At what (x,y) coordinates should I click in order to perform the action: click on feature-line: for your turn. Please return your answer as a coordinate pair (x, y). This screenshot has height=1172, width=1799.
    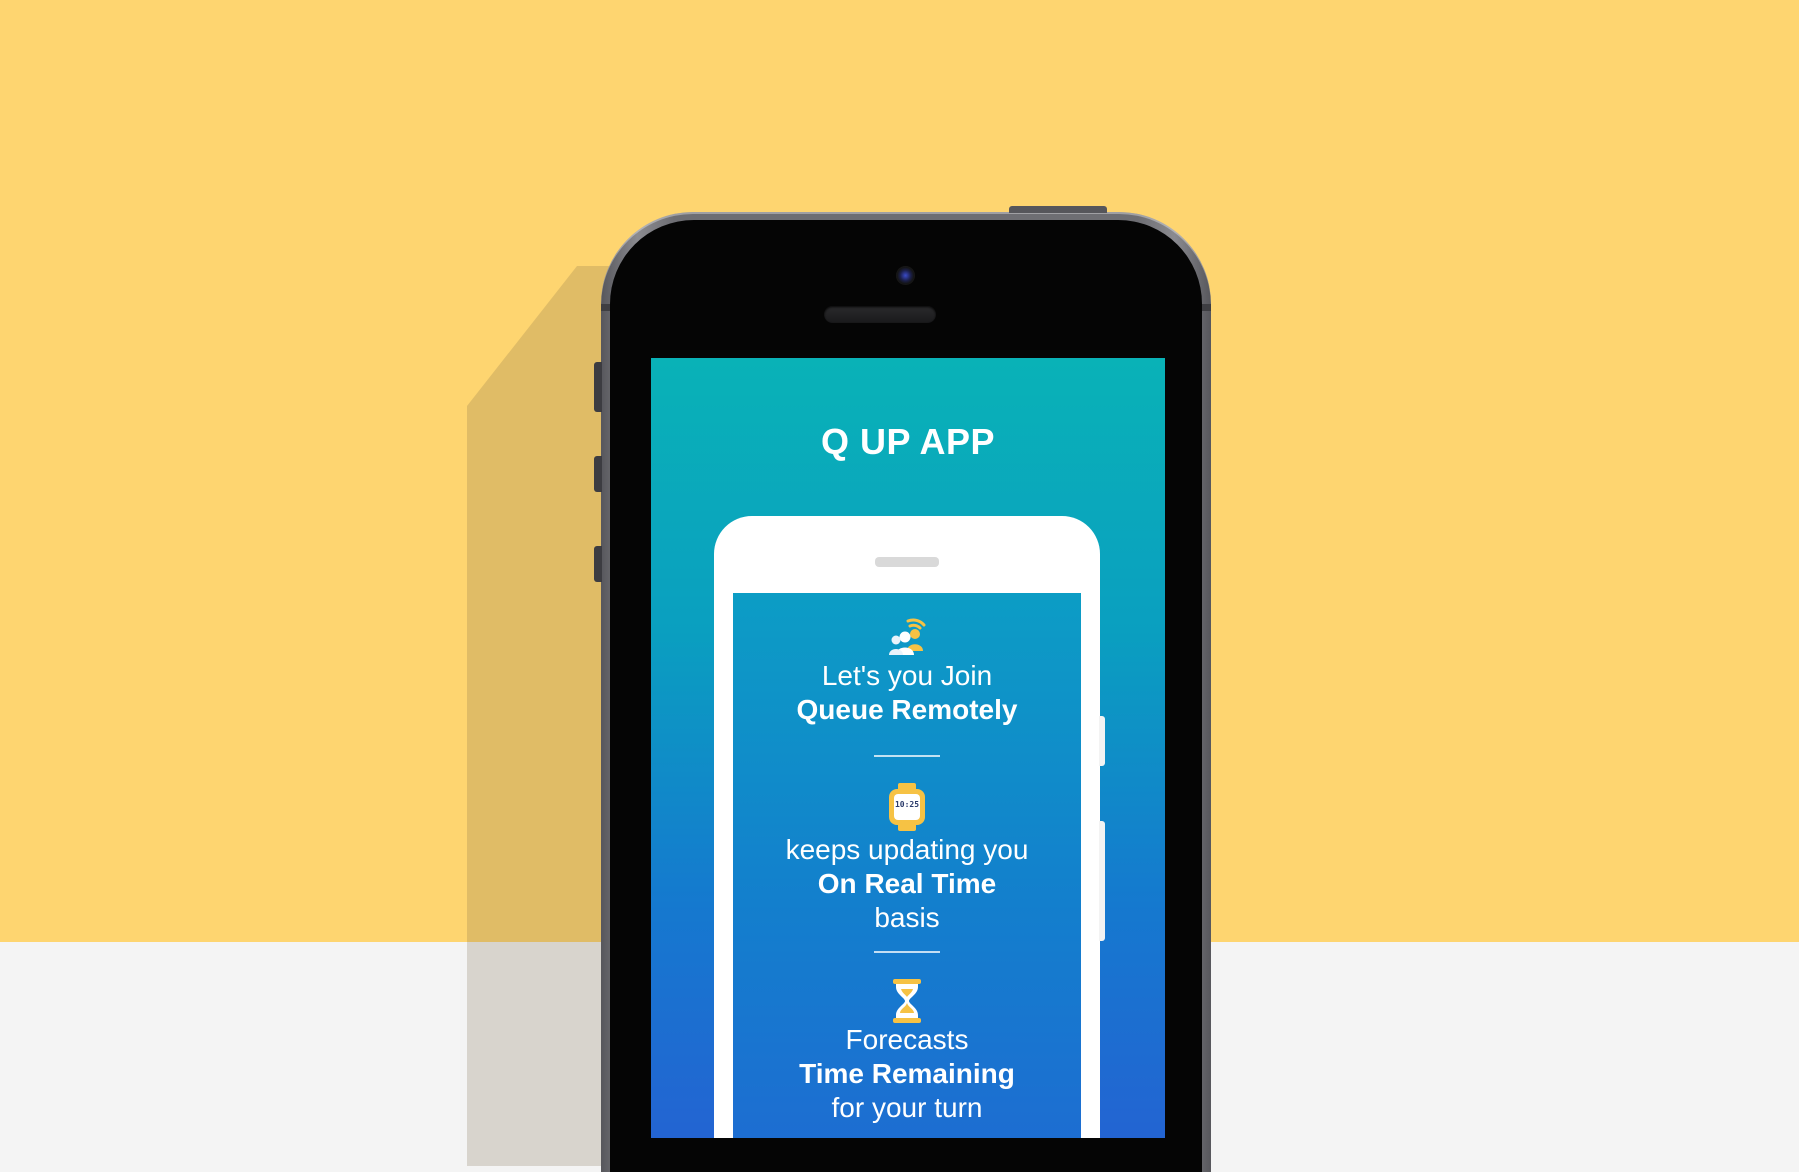
    Looking at the image, I should click on (907, 1107).